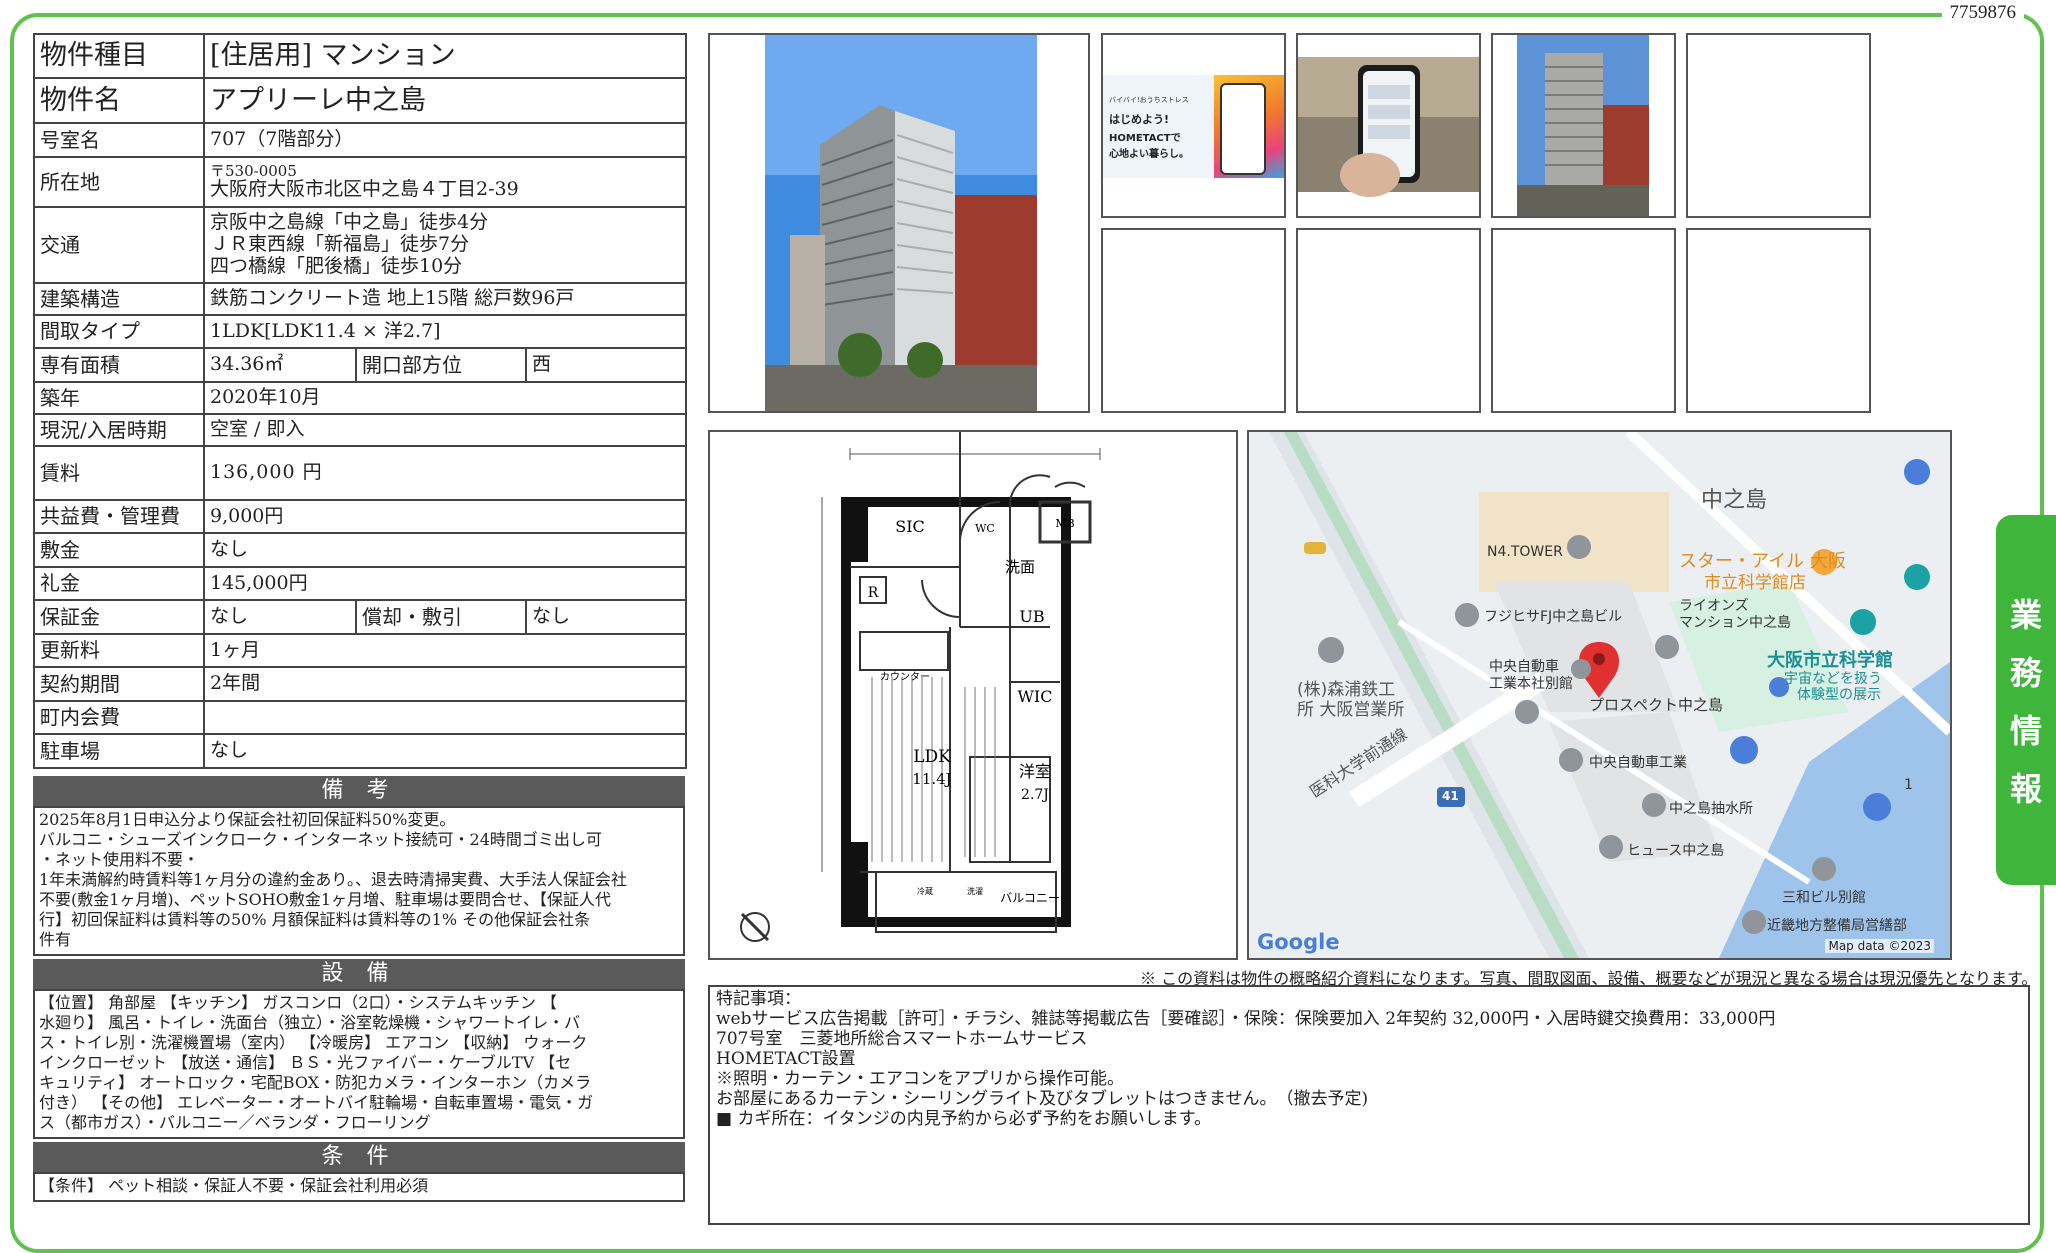 The height and width of the screenshot is (1253, 2056). Describe the element at coordinates (1030, 898) in the screenshot. I see `plan-label: バルコニー` at that location.